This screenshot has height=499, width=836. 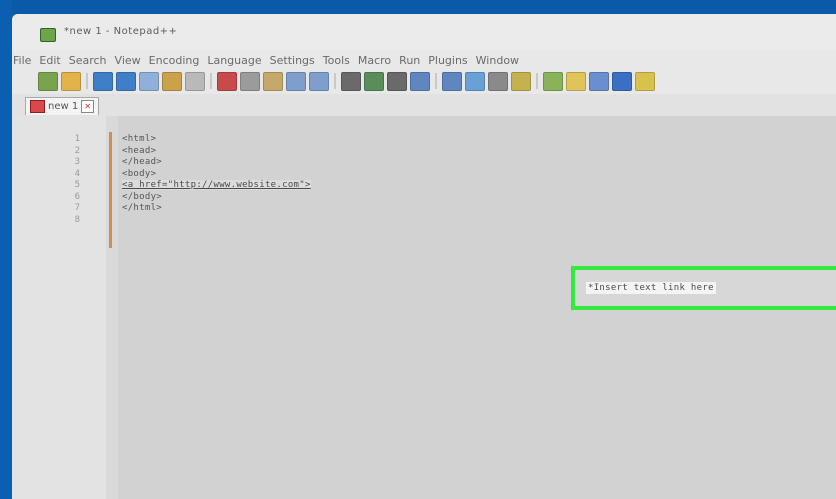 I want to click on monitor-icon, so click(x=645, y=81).